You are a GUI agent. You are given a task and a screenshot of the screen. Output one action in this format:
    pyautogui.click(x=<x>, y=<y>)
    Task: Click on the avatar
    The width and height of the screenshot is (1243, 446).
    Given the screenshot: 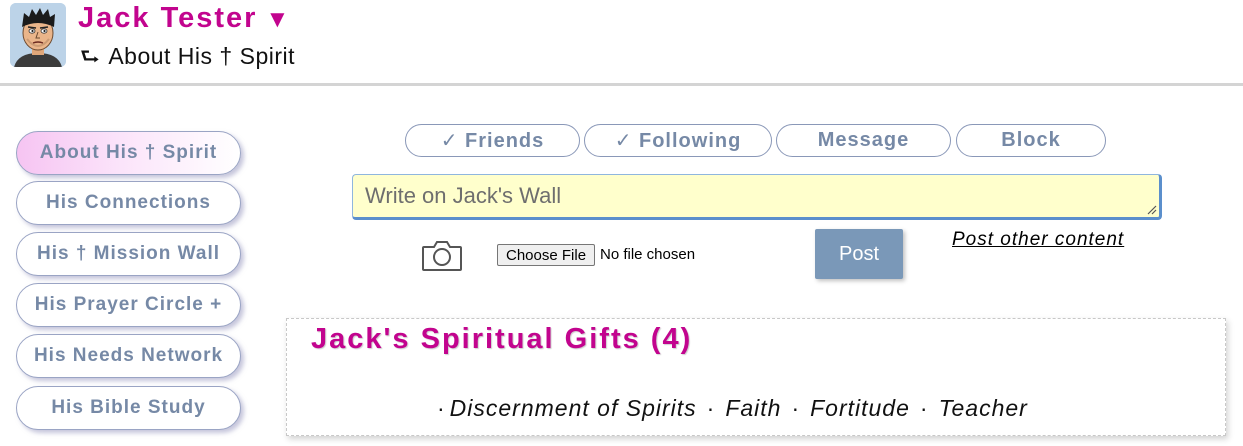 What is the action you would take?
    pyautogui.click(x=38, y=35)
    